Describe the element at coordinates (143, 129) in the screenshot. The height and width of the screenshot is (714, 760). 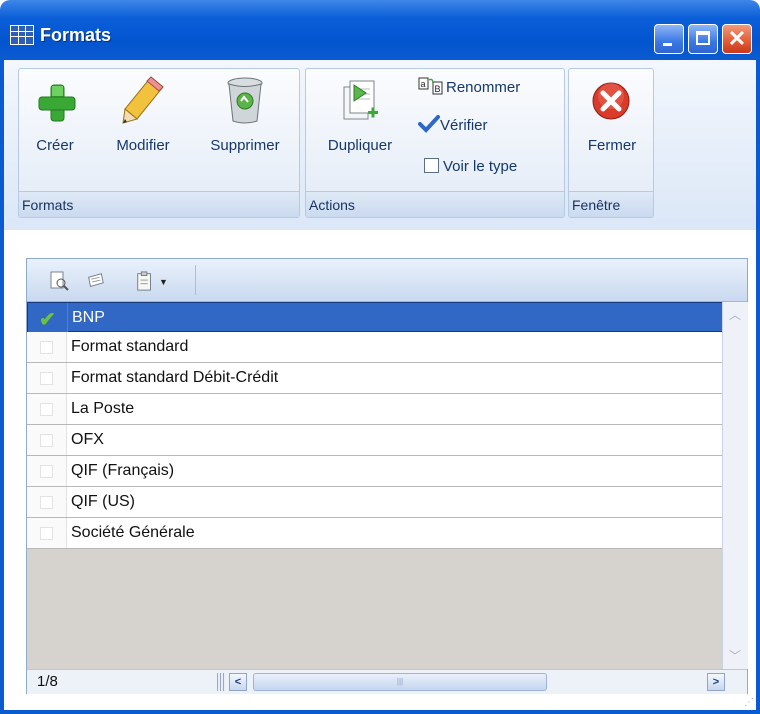
I see `edit-button: Modifier` at that location.